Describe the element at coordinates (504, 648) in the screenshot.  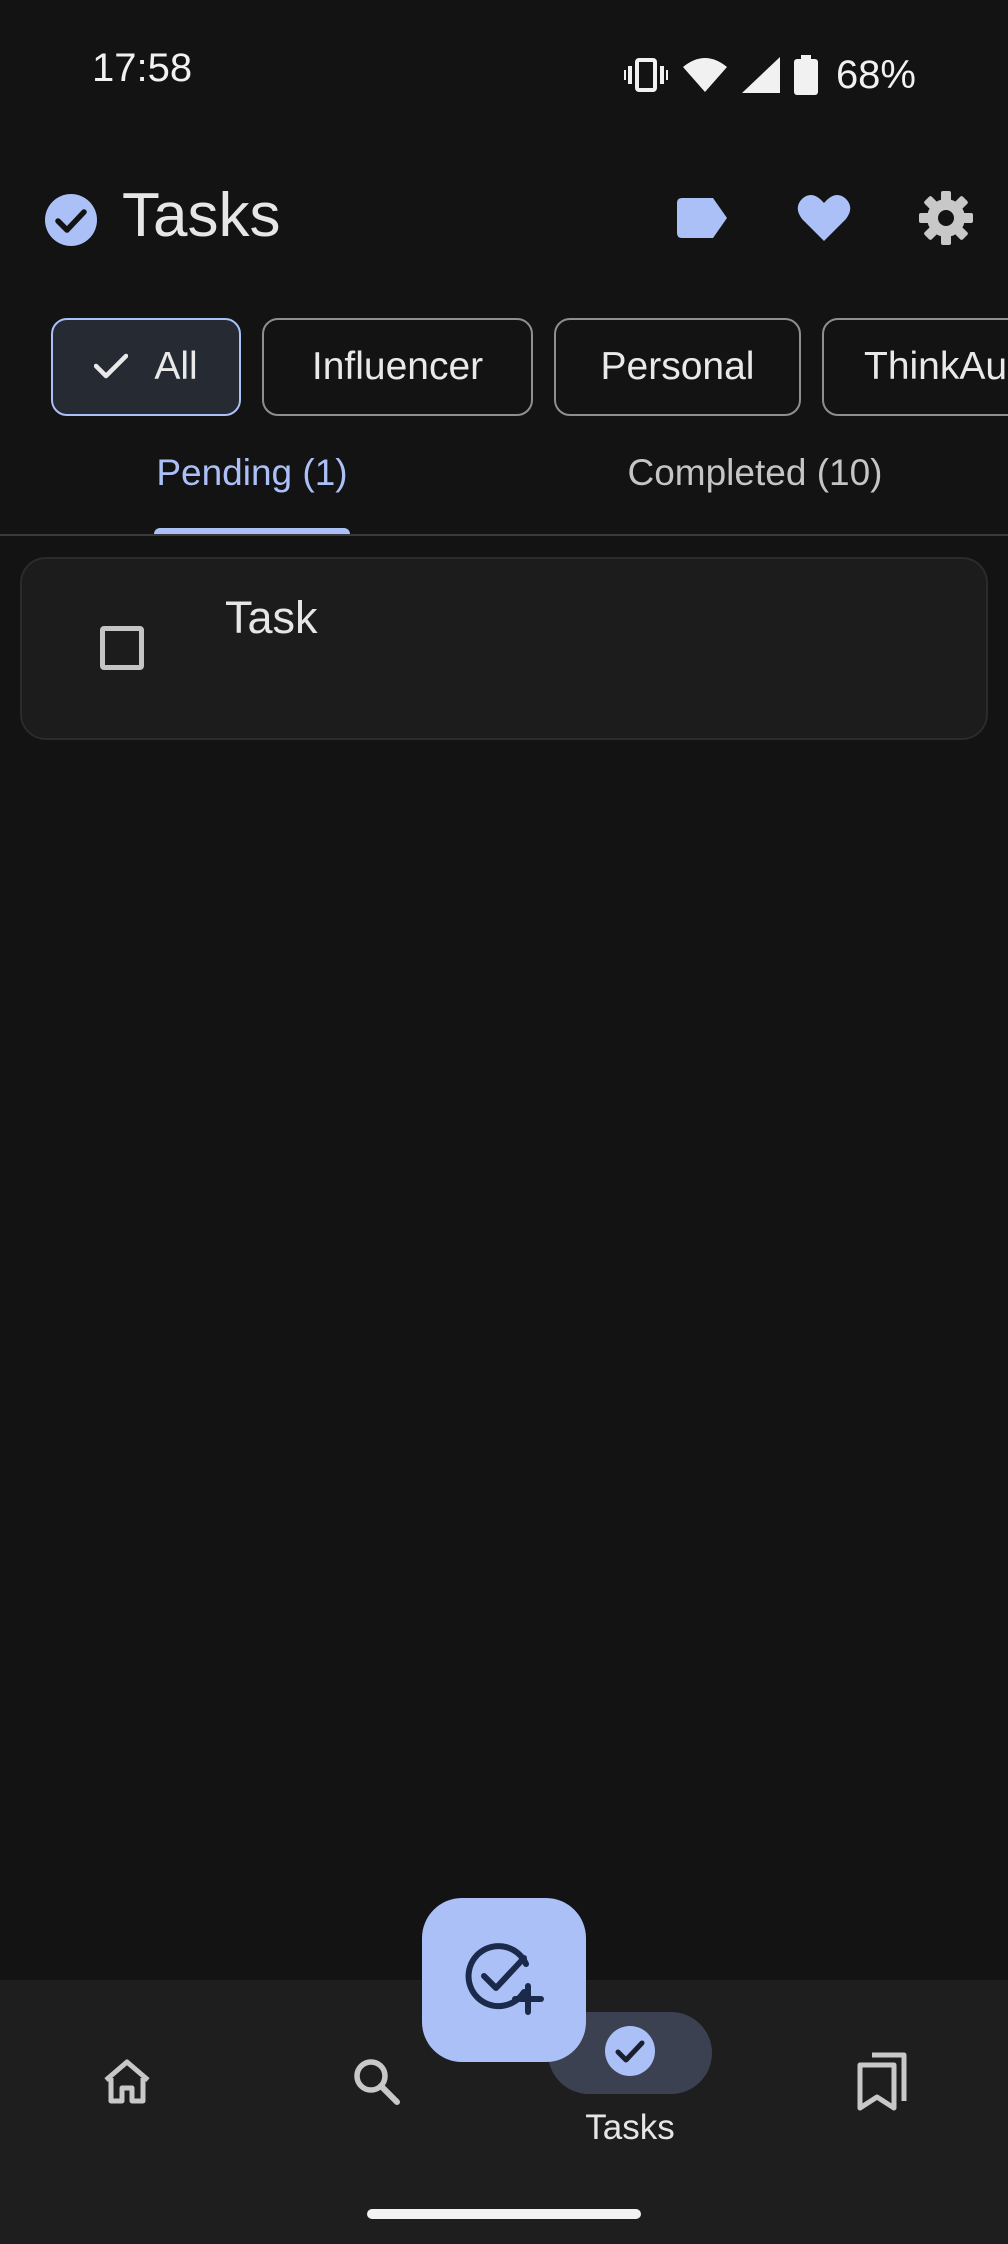
I see `list-item` at that location.